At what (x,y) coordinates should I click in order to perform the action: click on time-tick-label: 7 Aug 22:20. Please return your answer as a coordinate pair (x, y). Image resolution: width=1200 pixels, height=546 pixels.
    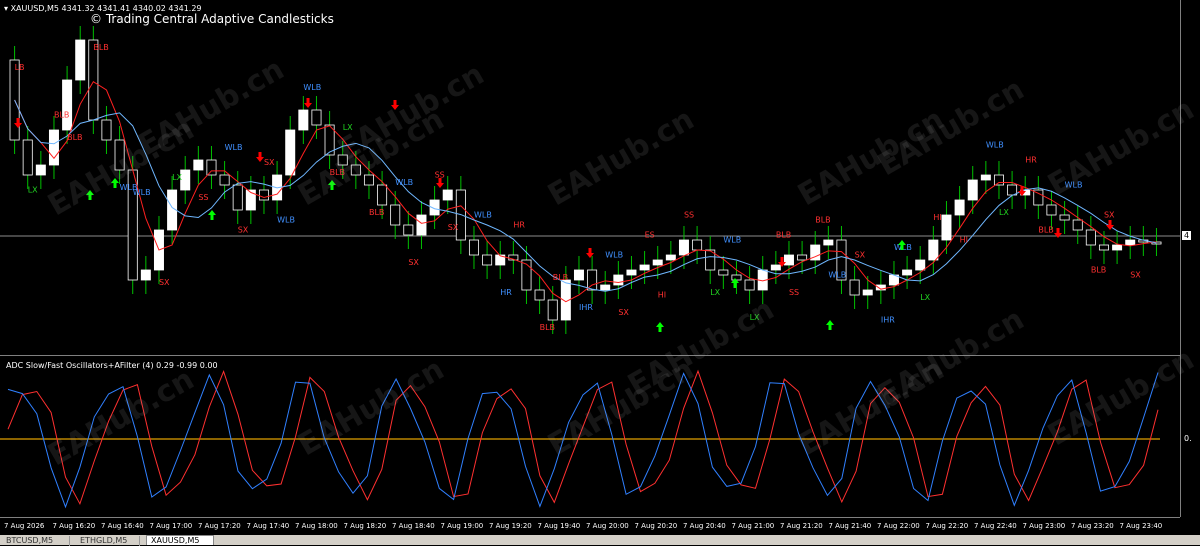
    Looking at the image, I should click on (947, 526).